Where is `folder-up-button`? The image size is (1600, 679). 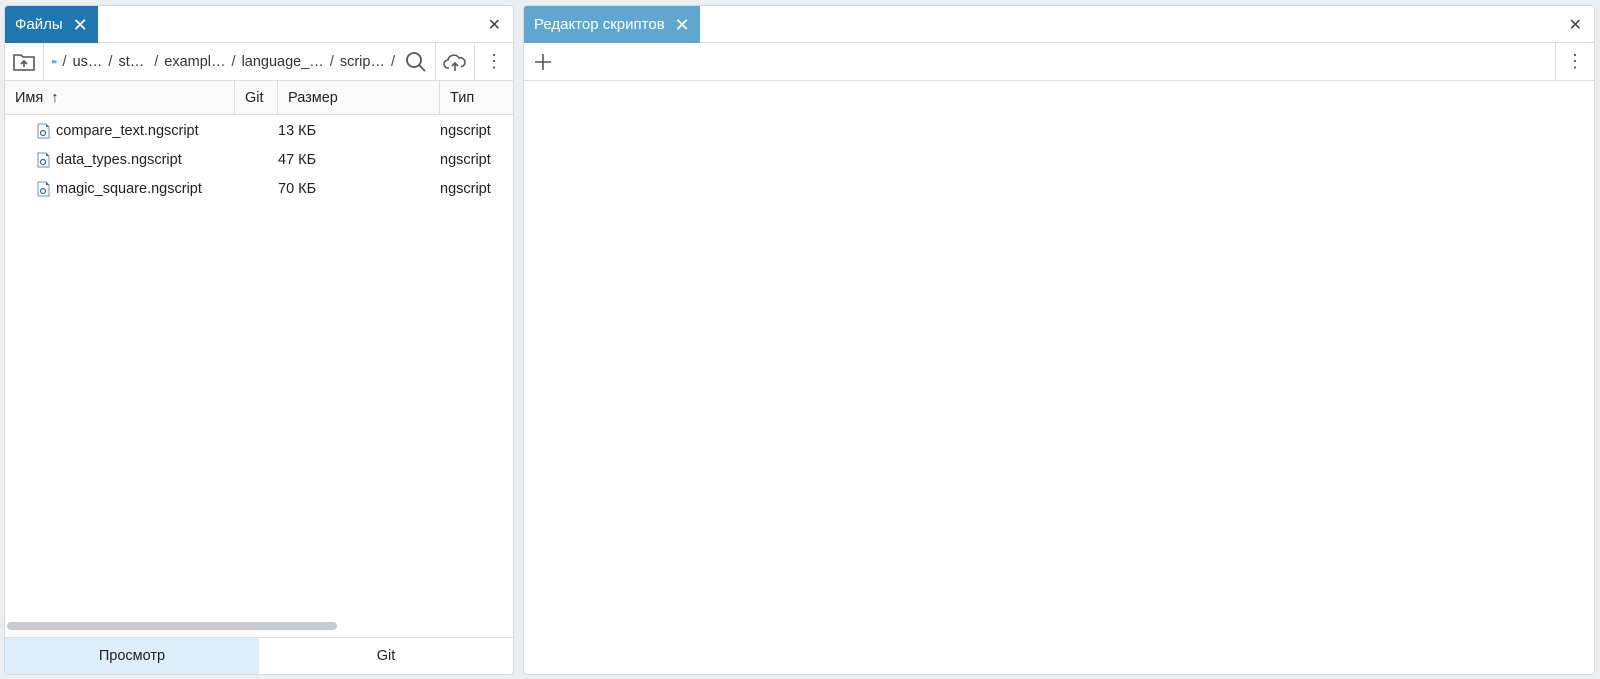
folder-up-button is located at coordinates (24, 62).